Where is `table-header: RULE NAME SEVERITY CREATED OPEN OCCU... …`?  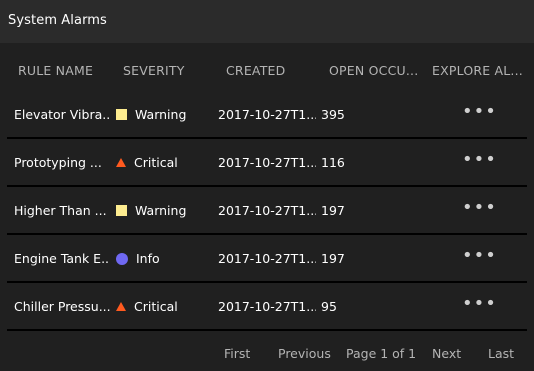 table-header: RULE NAME SEVERITY CREATED OPEN OCCU... … is located at coordinates (267, 71).